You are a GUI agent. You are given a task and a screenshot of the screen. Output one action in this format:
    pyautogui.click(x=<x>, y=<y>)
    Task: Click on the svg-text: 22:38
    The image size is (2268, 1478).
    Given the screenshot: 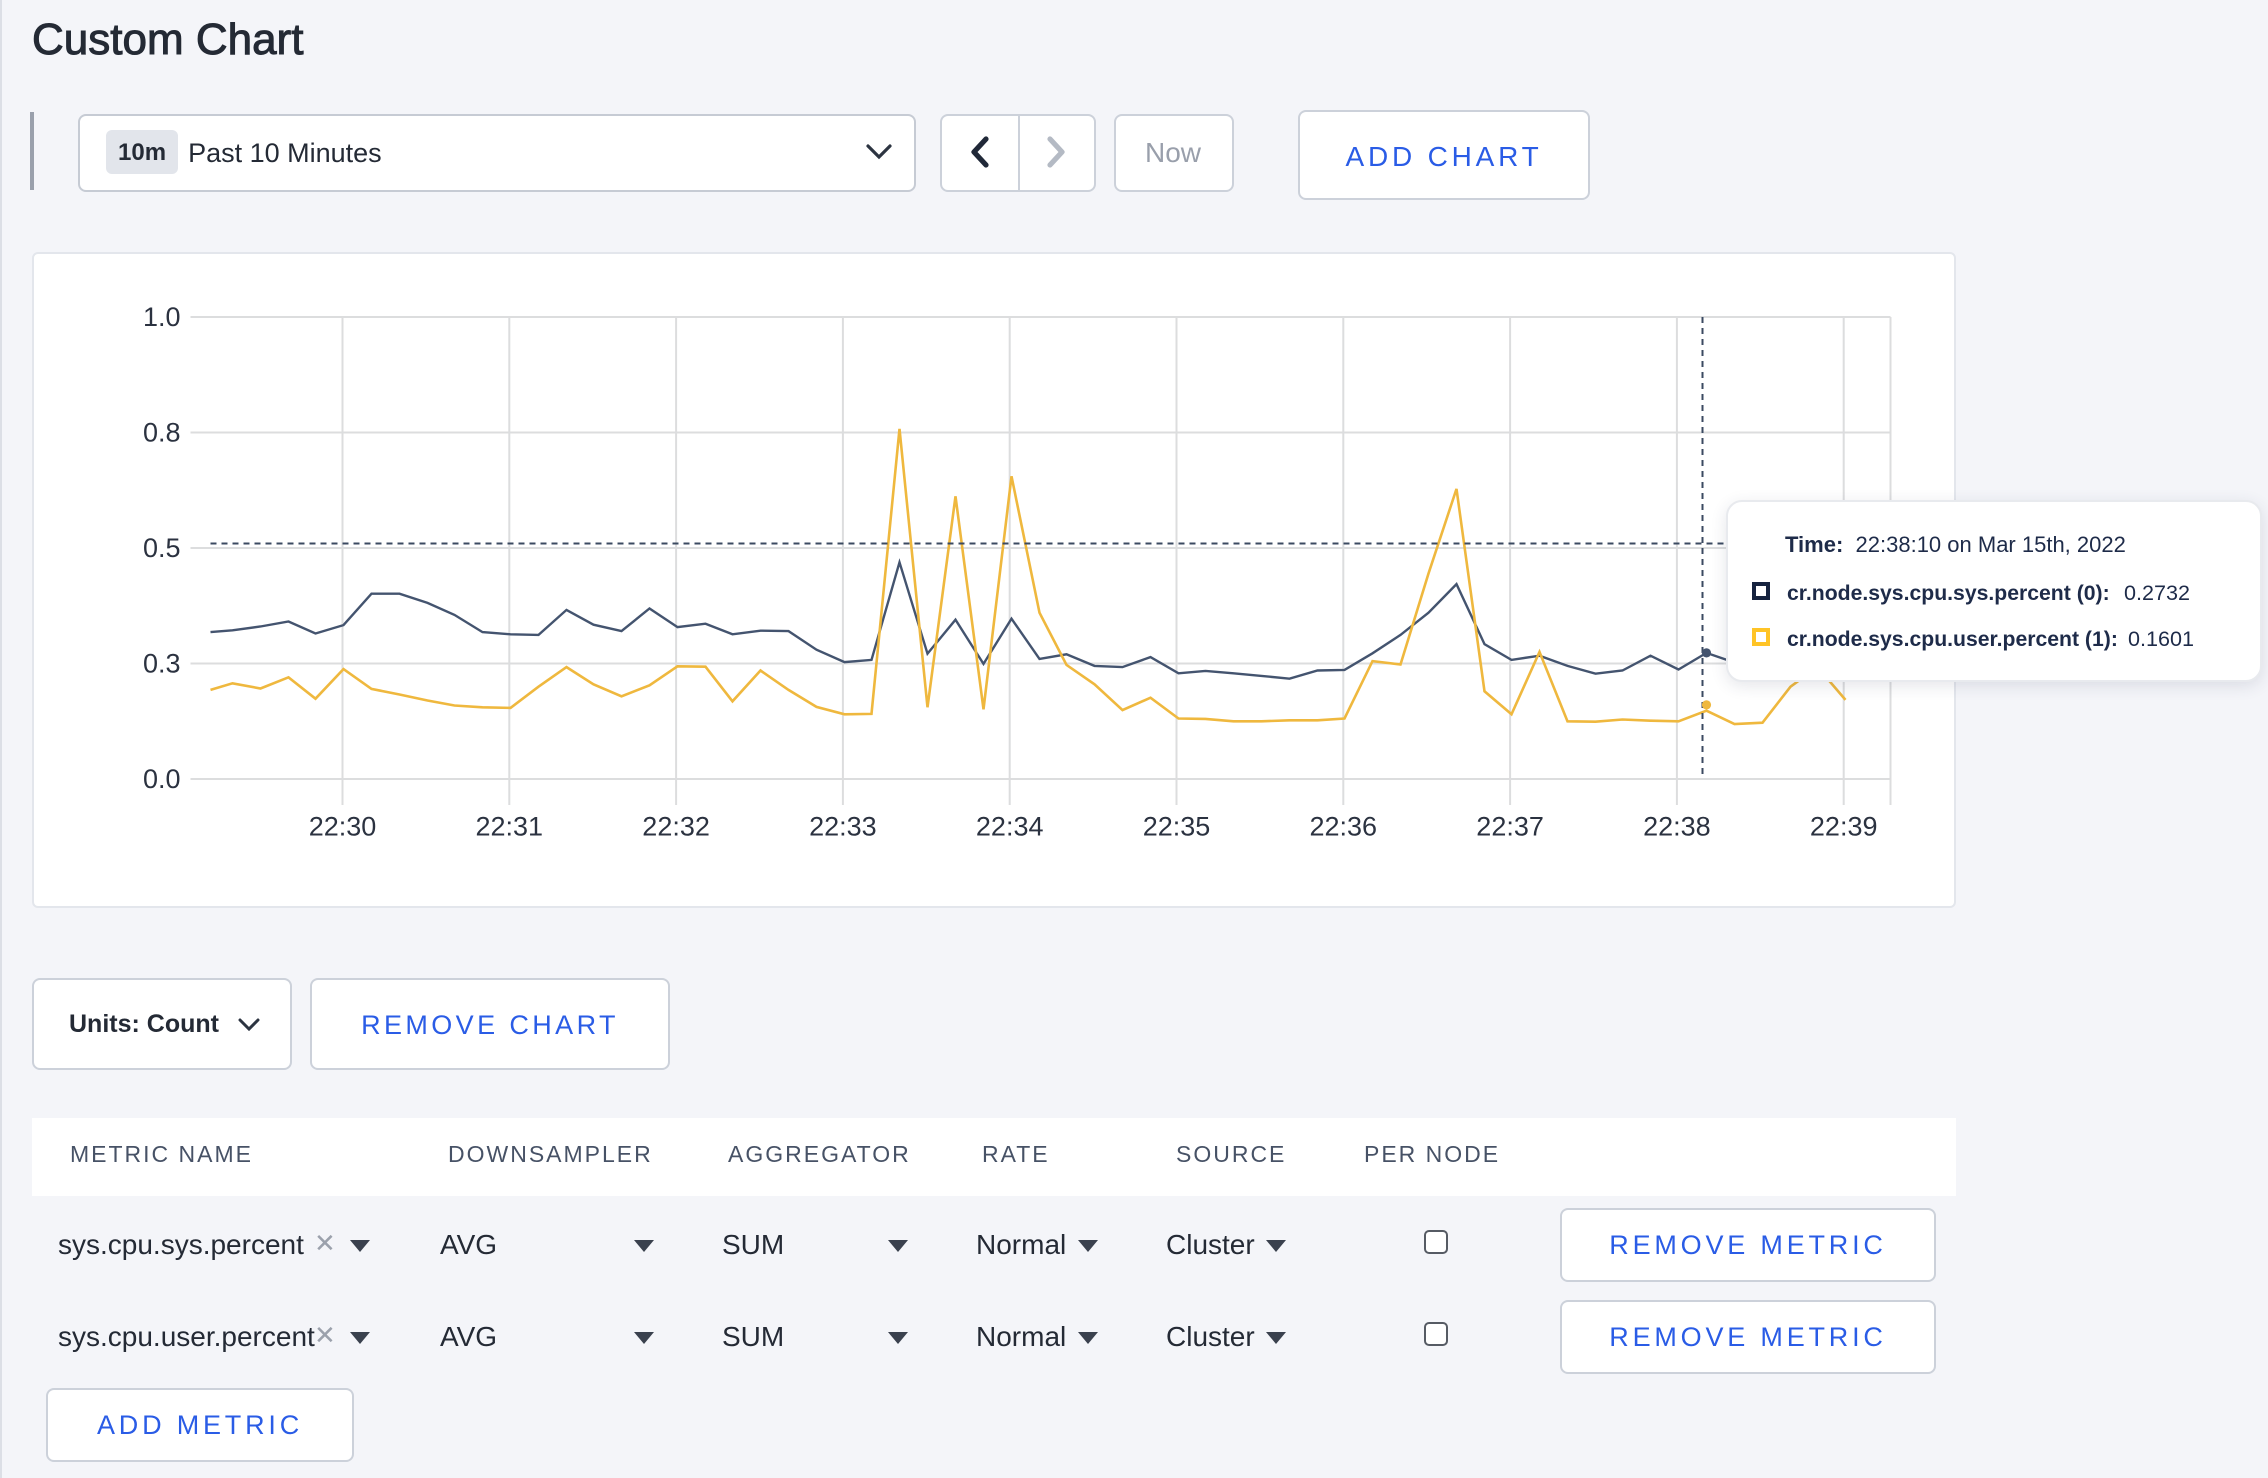 What is the action you would take?
    pyautogui.click(x=1676, y=827)
    